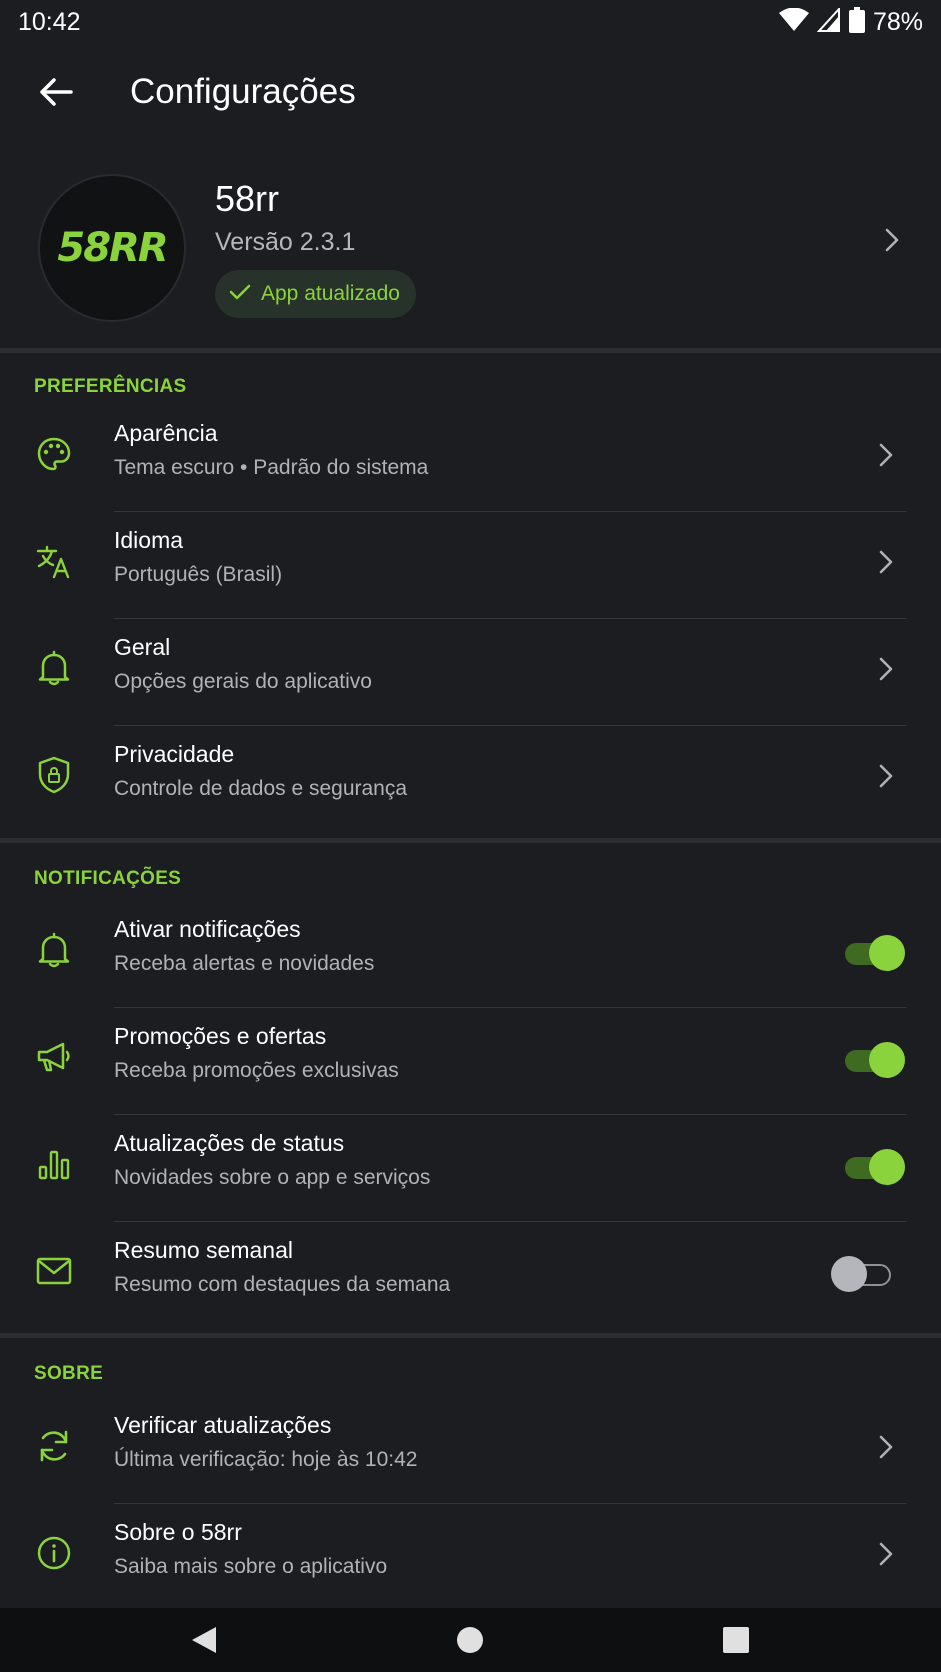  What do you see at coordinates (856, 22) in the screenshot?
I see `battery-icon` at bounding box center [856, 22].